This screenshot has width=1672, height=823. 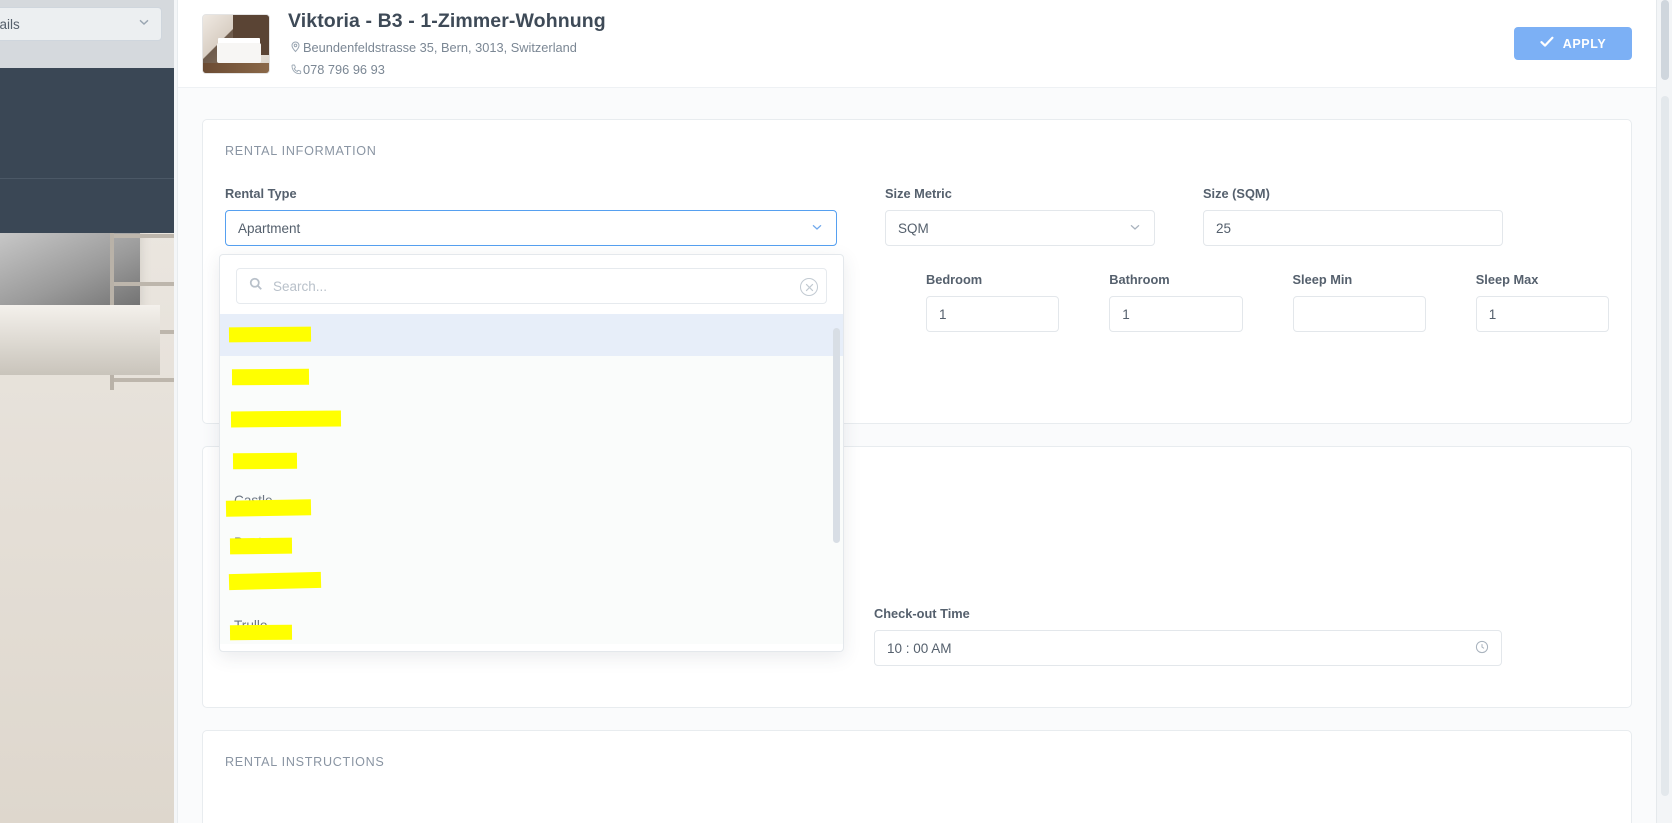 I want to click on sleep-min-input, so click(x=1359, y=314).